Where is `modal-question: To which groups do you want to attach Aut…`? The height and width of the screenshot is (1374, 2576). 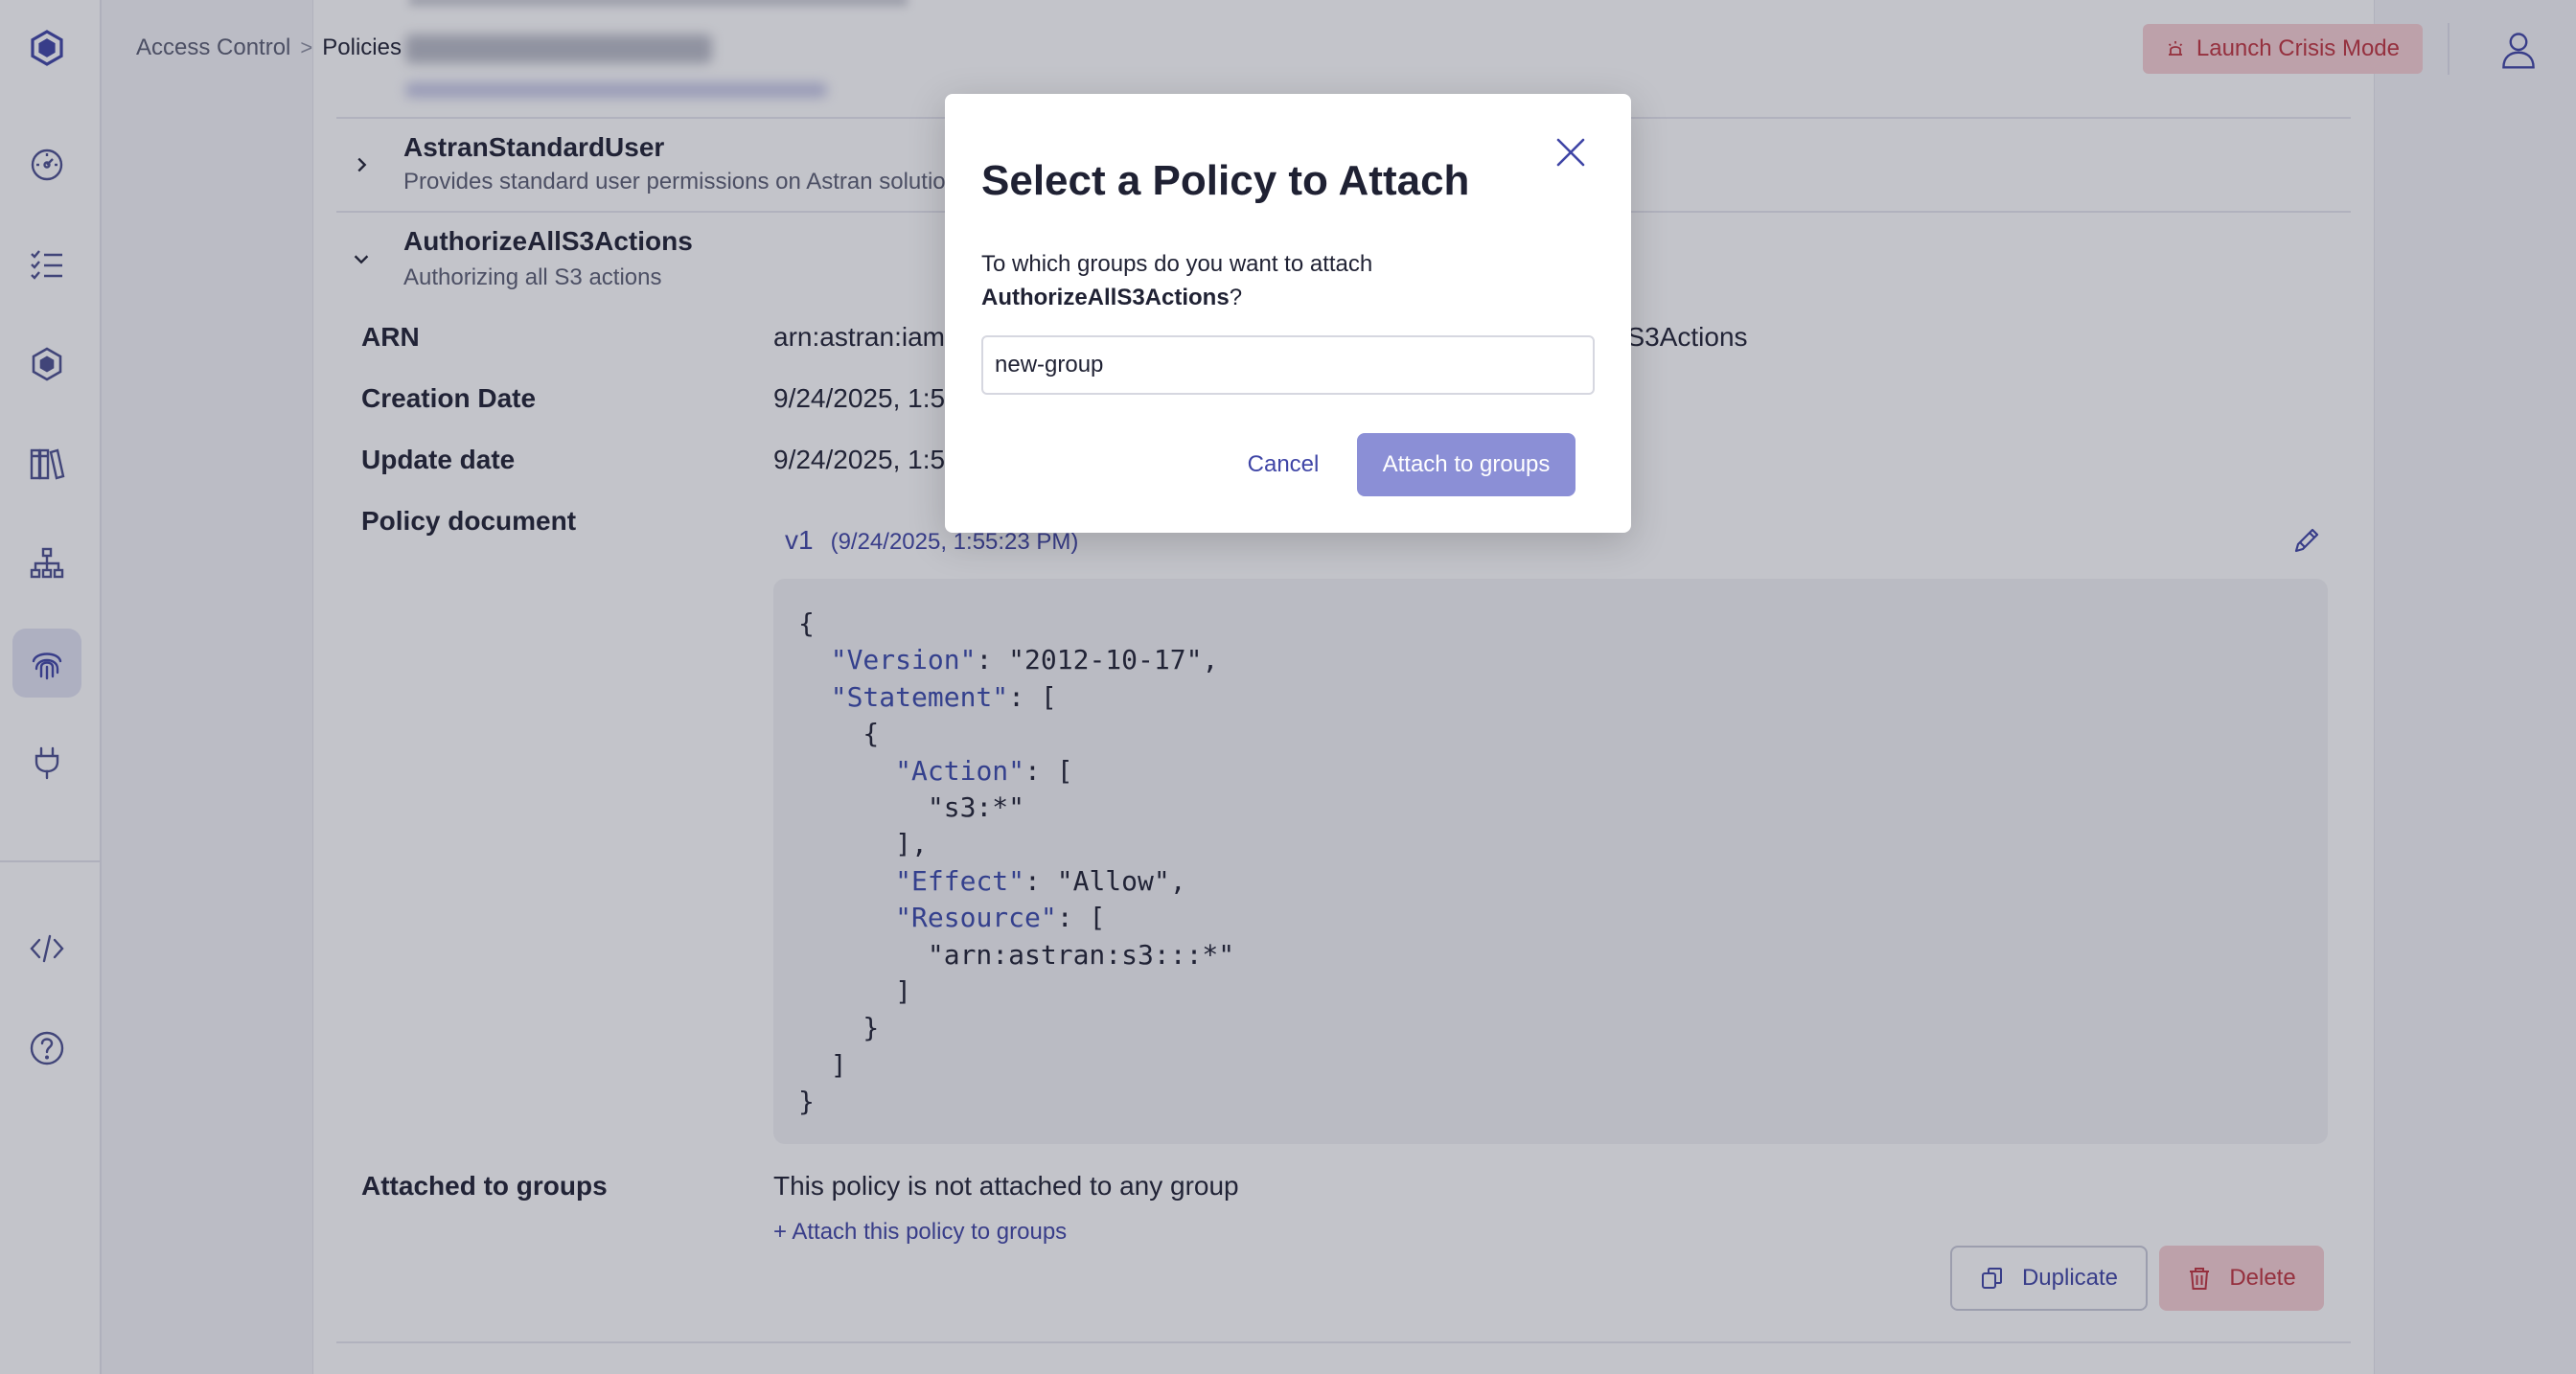
modal-question: To which groups do you want to attach Aut… is located at coordinates (1177, 281).